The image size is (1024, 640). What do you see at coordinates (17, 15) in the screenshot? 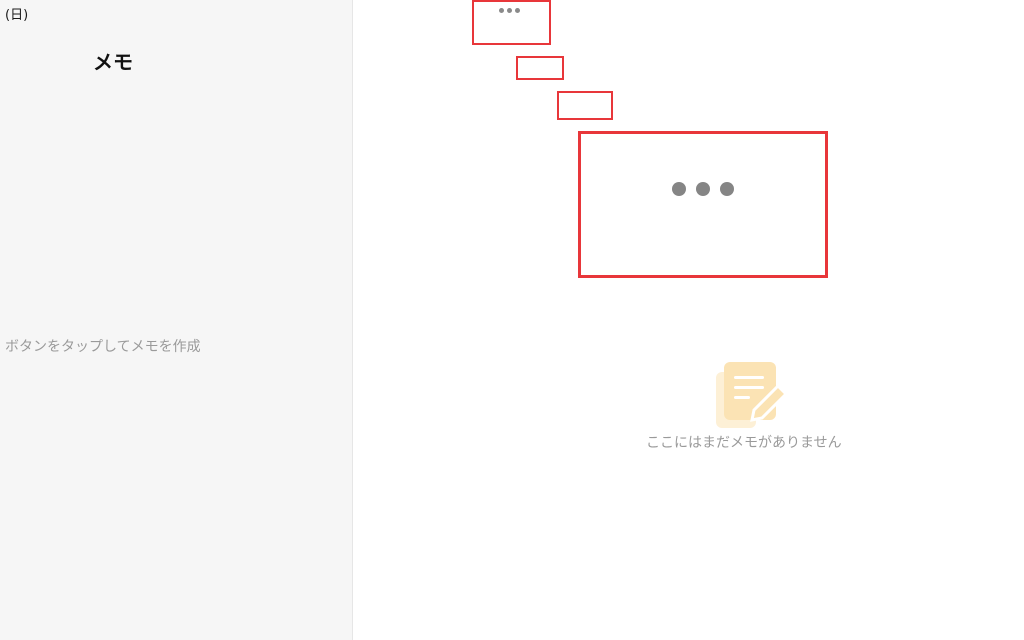
I see `date-label: (日)` at bounding box center [17, 15].